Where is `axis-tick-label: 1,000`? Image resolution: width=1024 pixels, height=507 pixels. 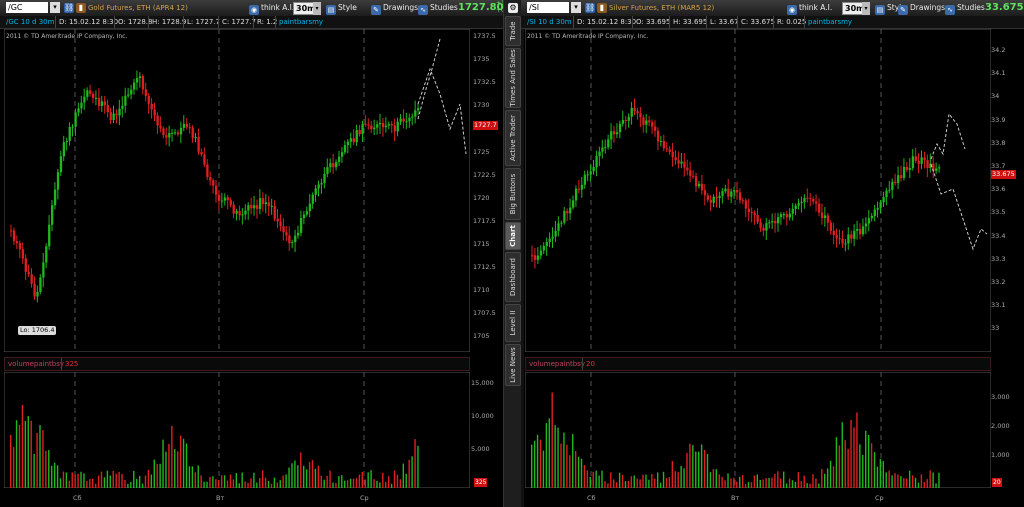
axis-tick-label: 1,000 is located at coordinates (1000, 455).